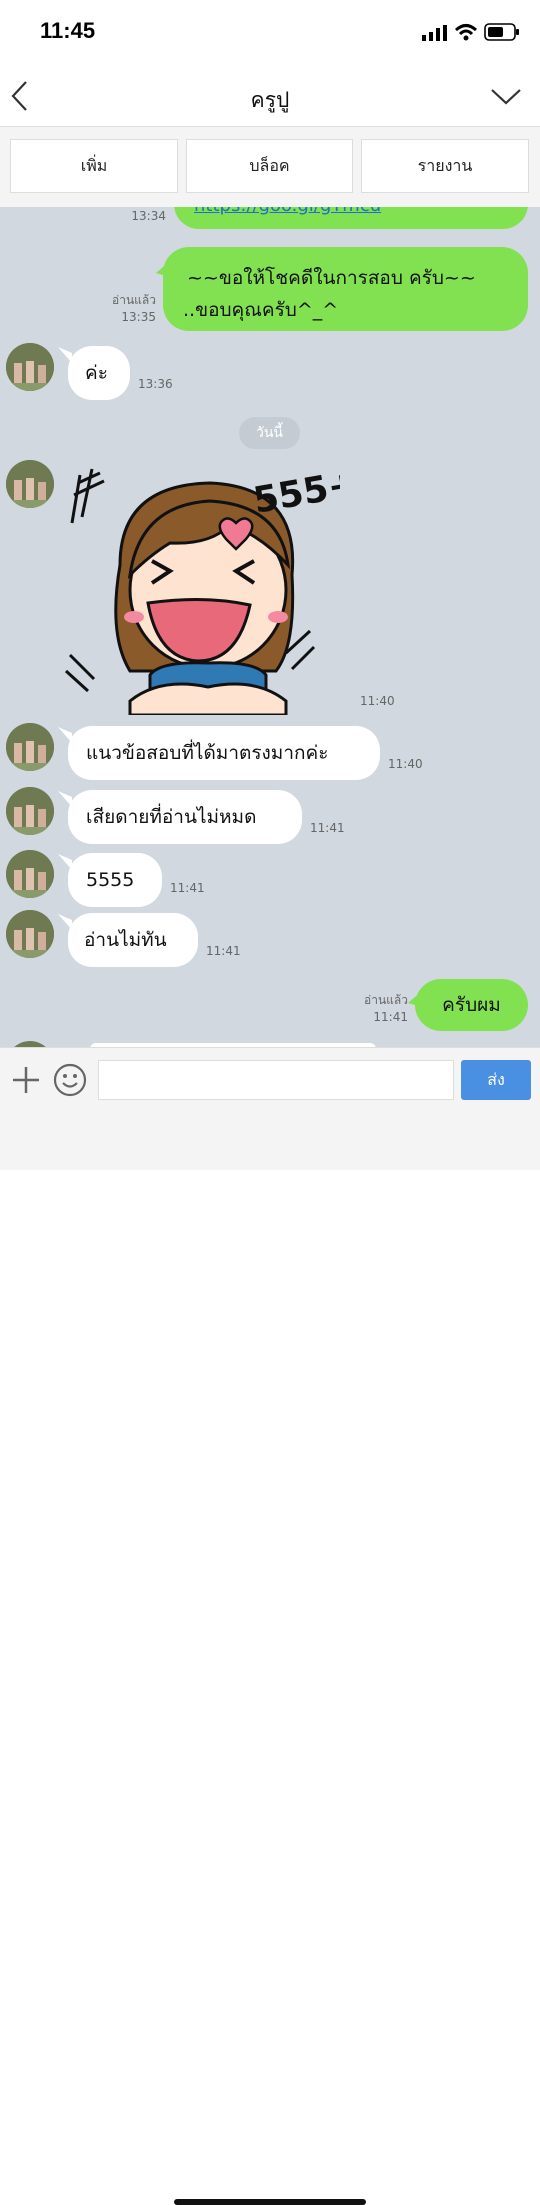  I want to click on battery-icon, so click(501, 32).